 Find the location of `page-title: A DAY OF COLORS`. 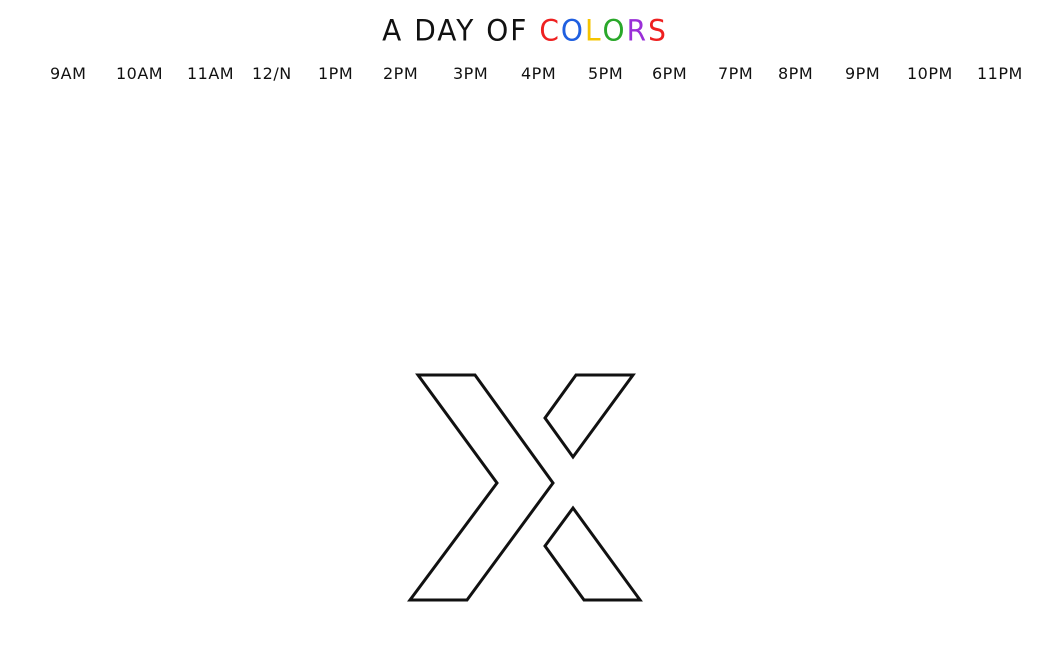

page-title: A DAY OF COLORS is located at coordinates (525, 30).